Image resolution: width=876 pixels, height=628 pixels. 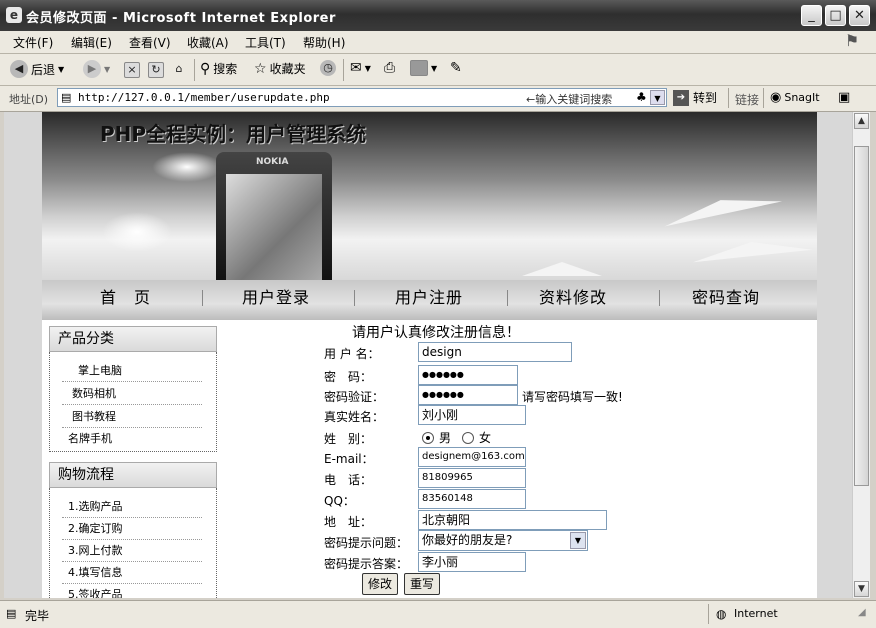 I want to click on edit-icon, so click(x=419, y=68).